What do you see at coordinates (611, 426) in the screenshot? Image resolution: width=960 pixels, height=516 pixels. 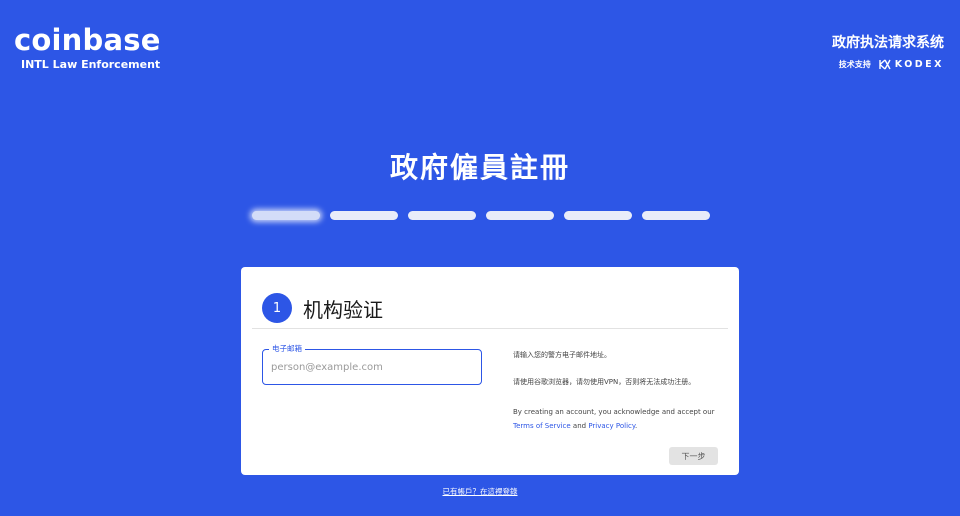 I see `privacy-policy-link: Privacy Policy` at bounding box center [611, 426].